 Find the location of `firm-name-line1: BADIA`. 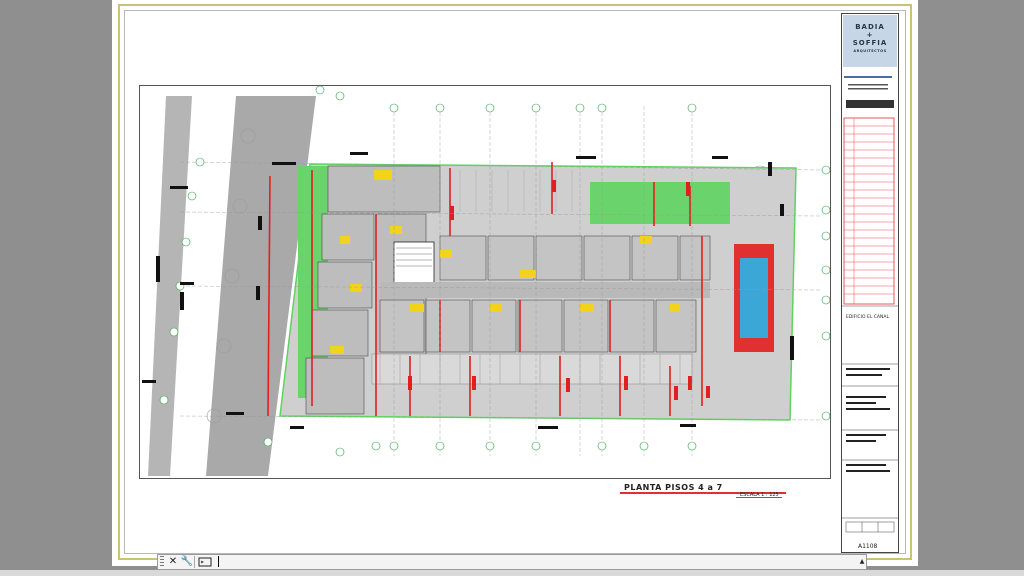

firm-name-line1: BADIA is located at coordinates (870, 27).